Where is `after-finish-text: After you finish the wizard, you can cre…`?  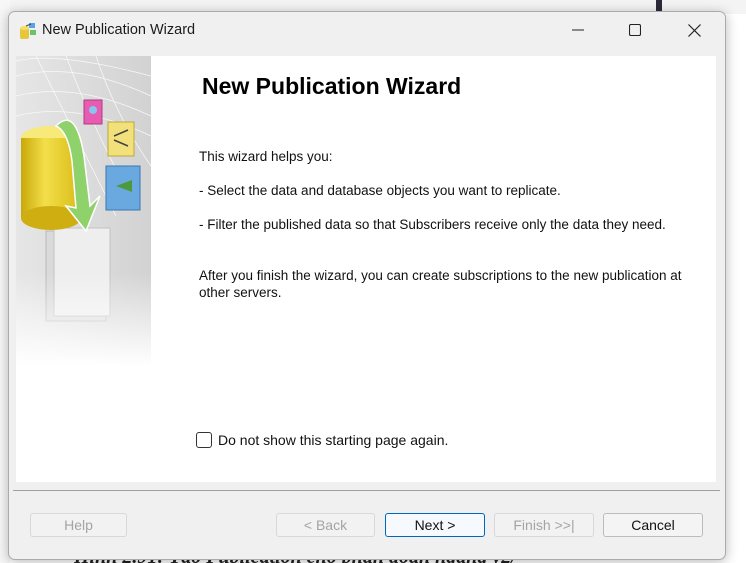 after-finish-text: After you finish the wizard, you can cre… is located at coordinates (440, 284).